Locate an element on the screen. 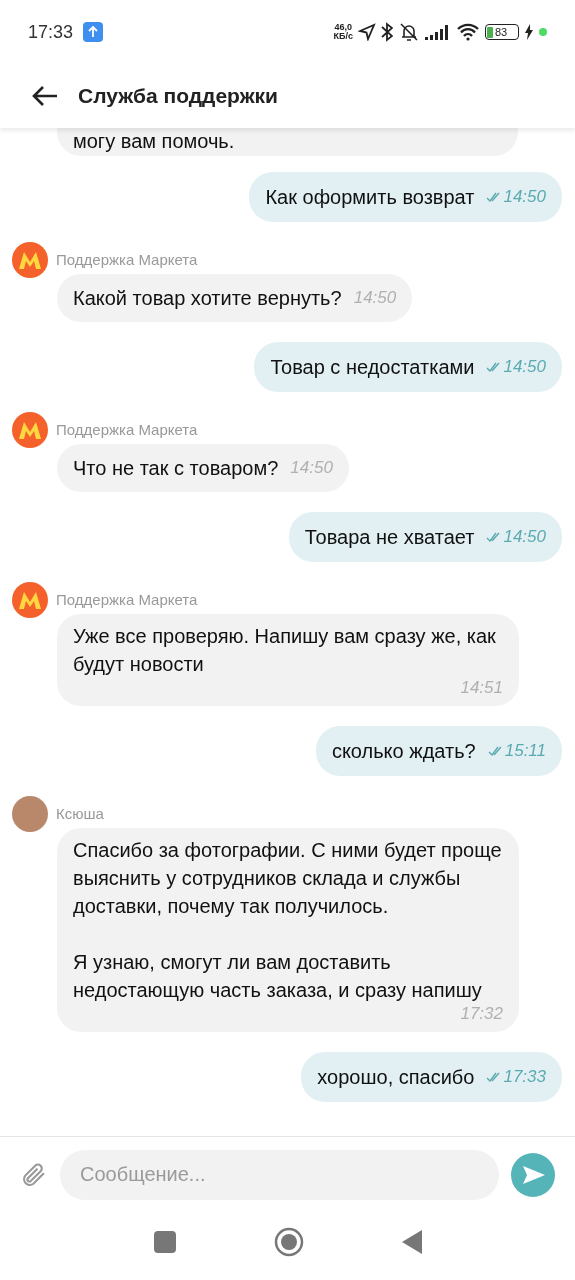 Image resolution: width=575 pixels, height=1280 pixels. location-arrow-icon is located at coordinates (367, 32).